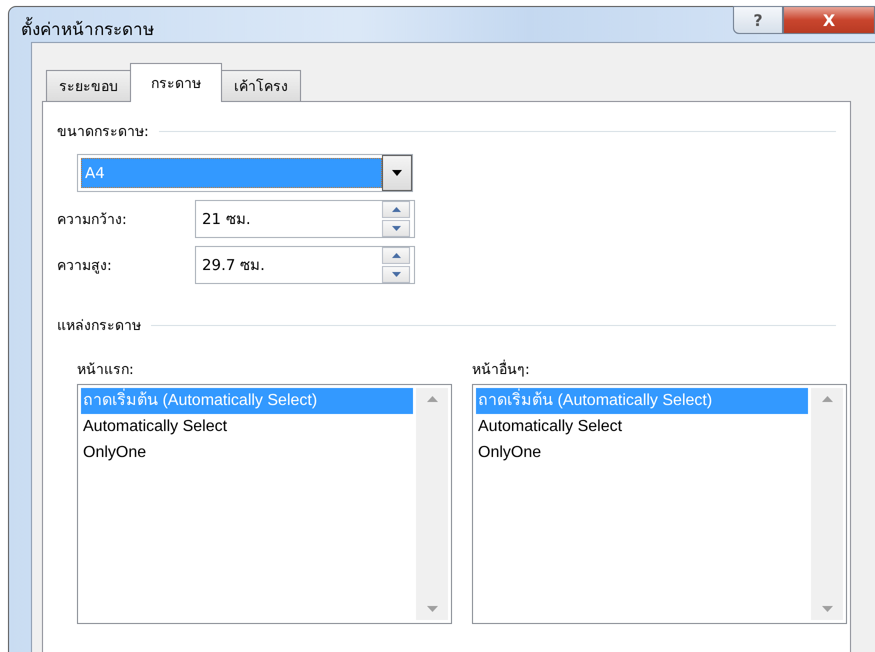  What do you see at coordinates (87, 28) in the screenshot?
I see `window-title: ตั้งค่าหน้ากระดาษ` at bounding box center [87, 28].